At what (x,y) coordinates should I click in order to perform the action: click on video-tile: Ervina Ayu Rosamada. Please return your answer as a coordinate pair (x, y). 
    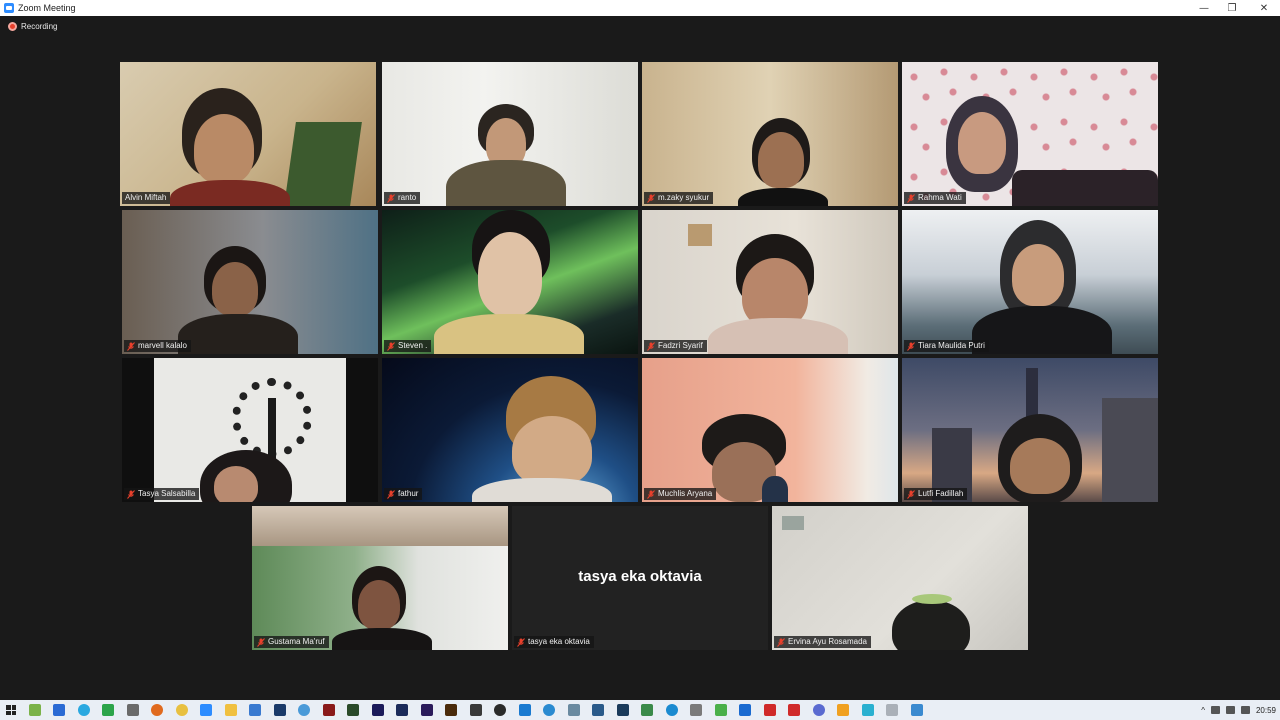
    Looking at the image, I should click on (900, 578).